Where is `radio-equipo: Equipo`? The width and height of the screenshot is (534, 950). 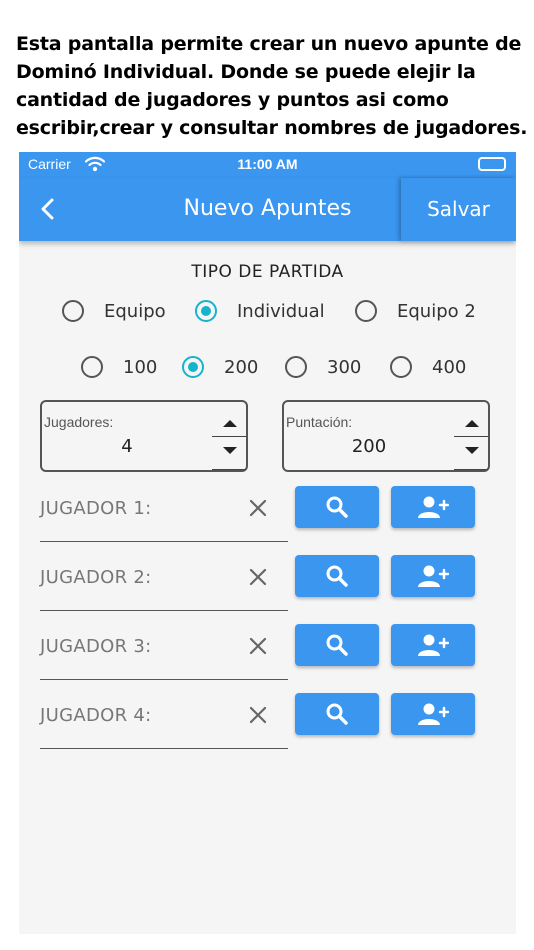
radio-equipo: Equipo is located at coordinates (114, 311).